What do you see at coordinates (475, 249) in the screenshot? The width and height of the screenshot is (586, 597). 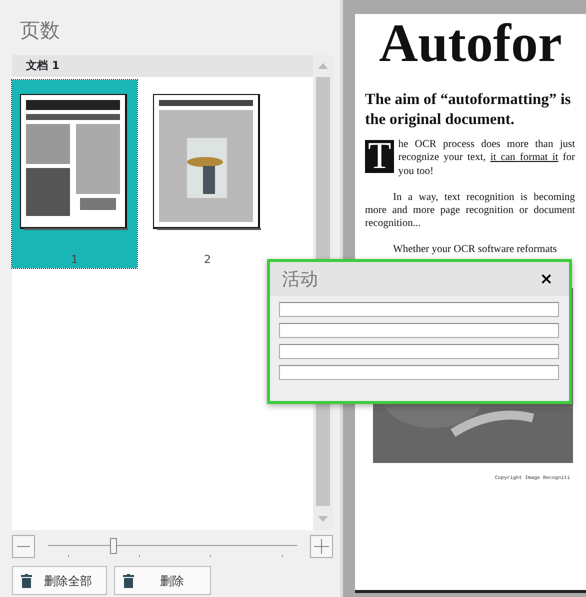 I see `paragraph: Whether your OCR software reformats` at bounding box center [475, 249].